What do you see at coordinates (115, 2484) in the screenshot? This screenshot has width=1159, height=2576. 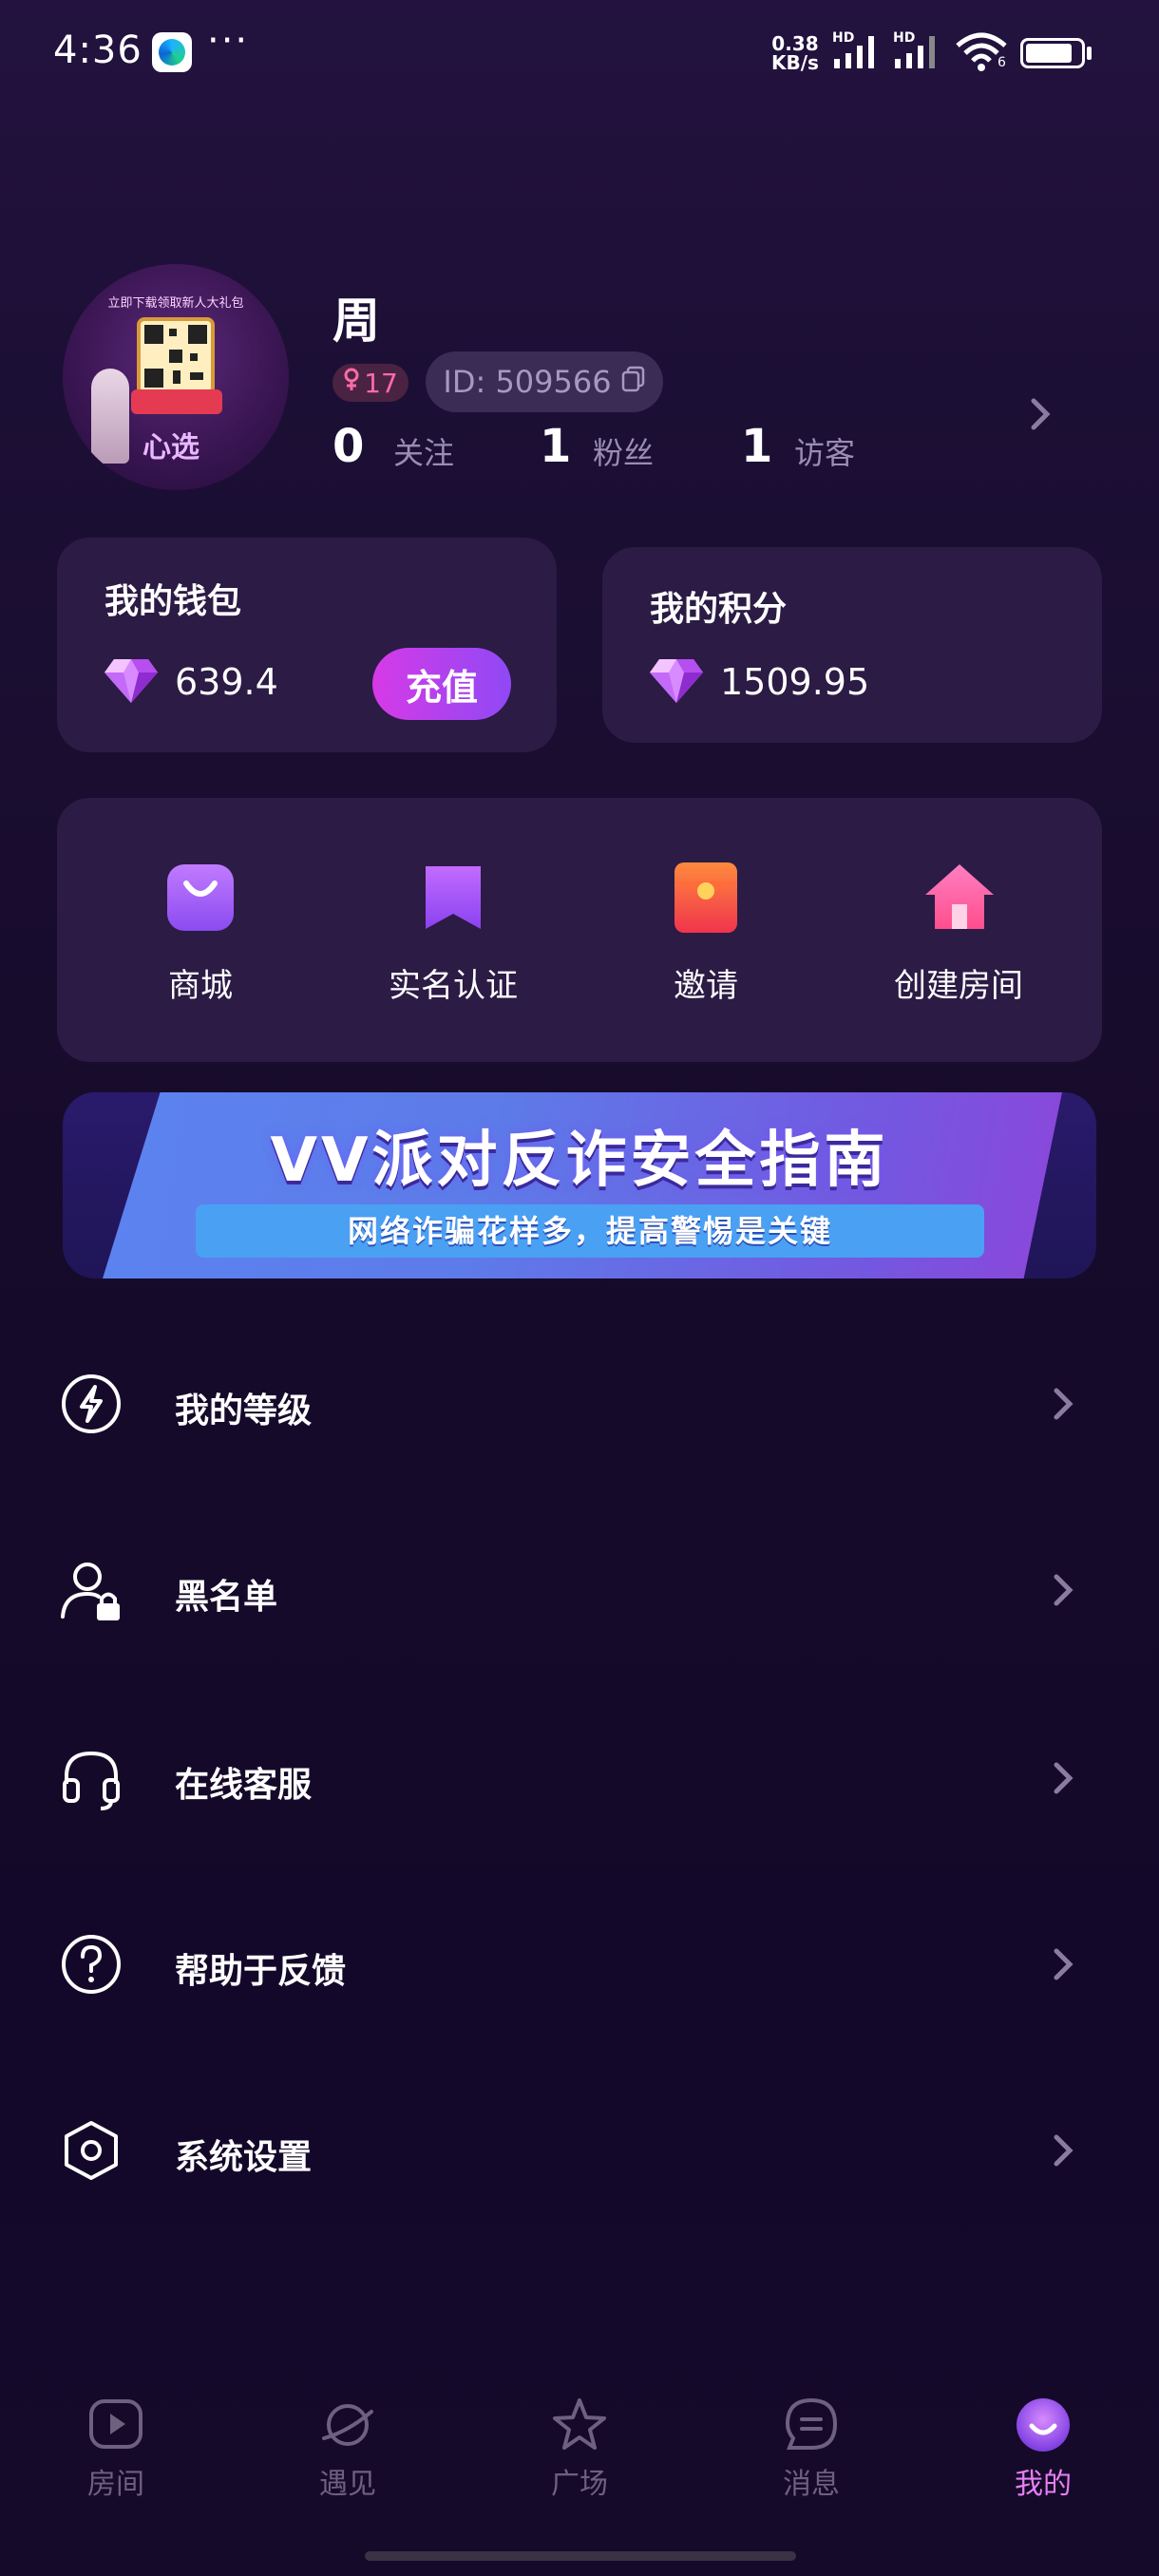 I see `tab-label: 房间` at bounding box center [115, 2484].